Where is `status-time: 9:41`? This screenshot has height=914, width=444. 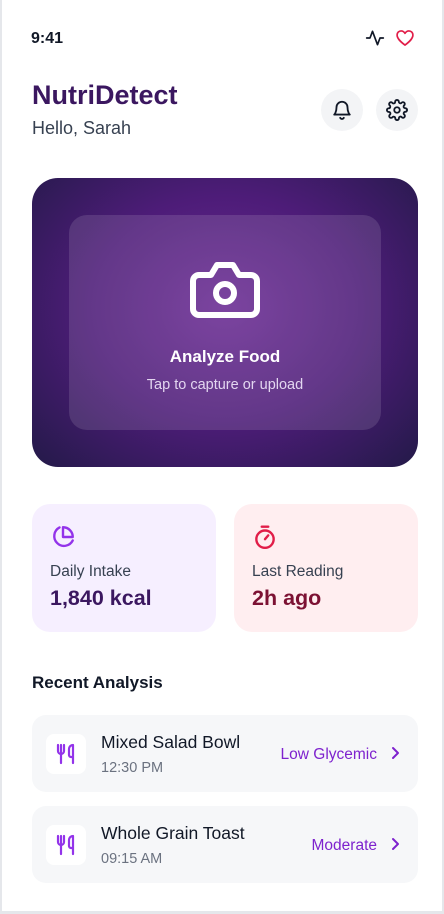
status-time: 9:41 is located at coordinates (47, 38).